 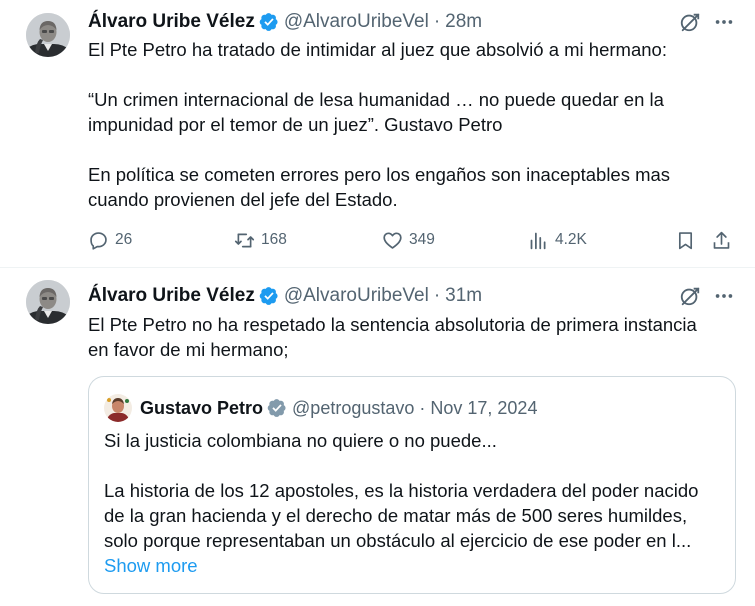 I want to click on show-more-link: Show more, so click(x=414, y=565).